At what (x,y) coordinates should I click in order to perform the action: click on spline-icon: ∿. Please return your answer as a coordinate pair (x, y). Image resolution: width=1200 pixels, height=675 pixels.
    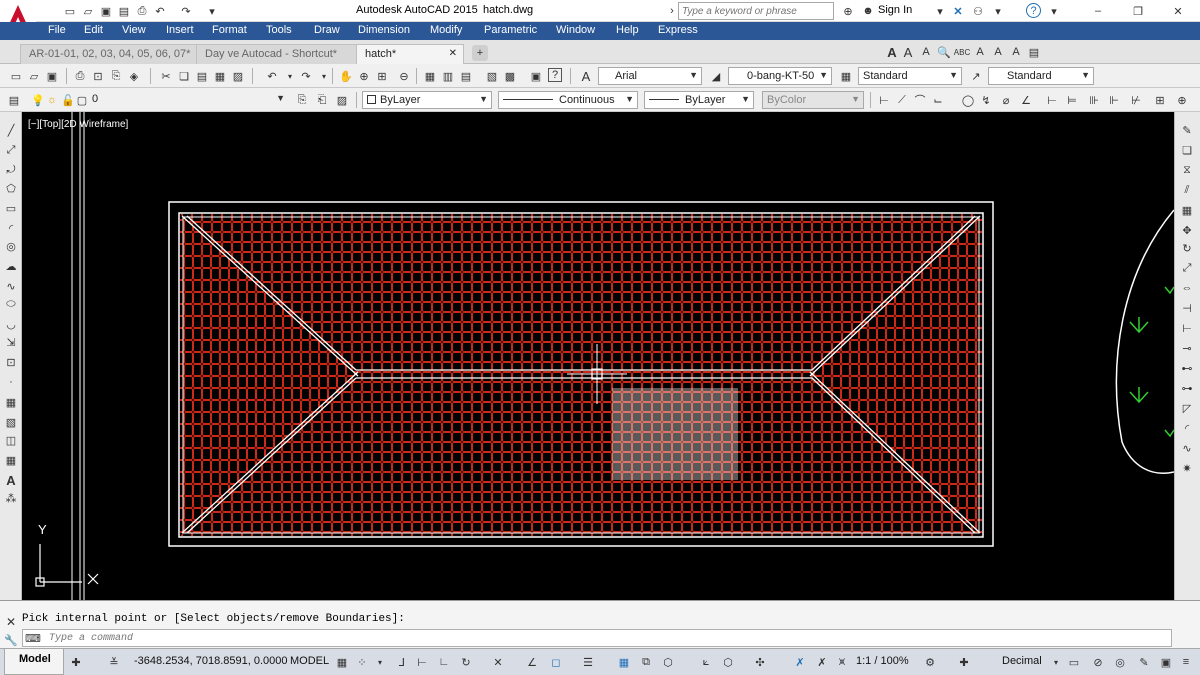
    Looking at the image, I should click on (11, 286).